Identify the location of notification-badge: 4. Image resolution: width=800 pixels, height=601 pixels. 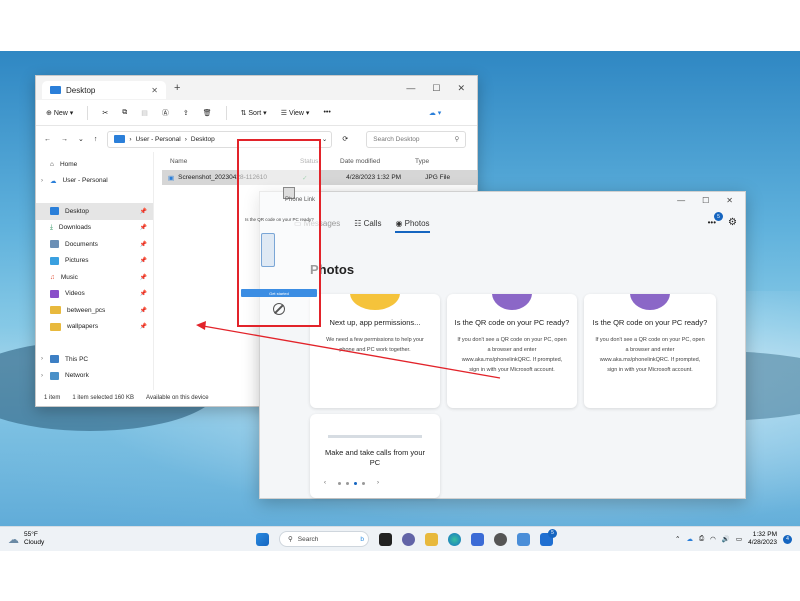
(787, 539).